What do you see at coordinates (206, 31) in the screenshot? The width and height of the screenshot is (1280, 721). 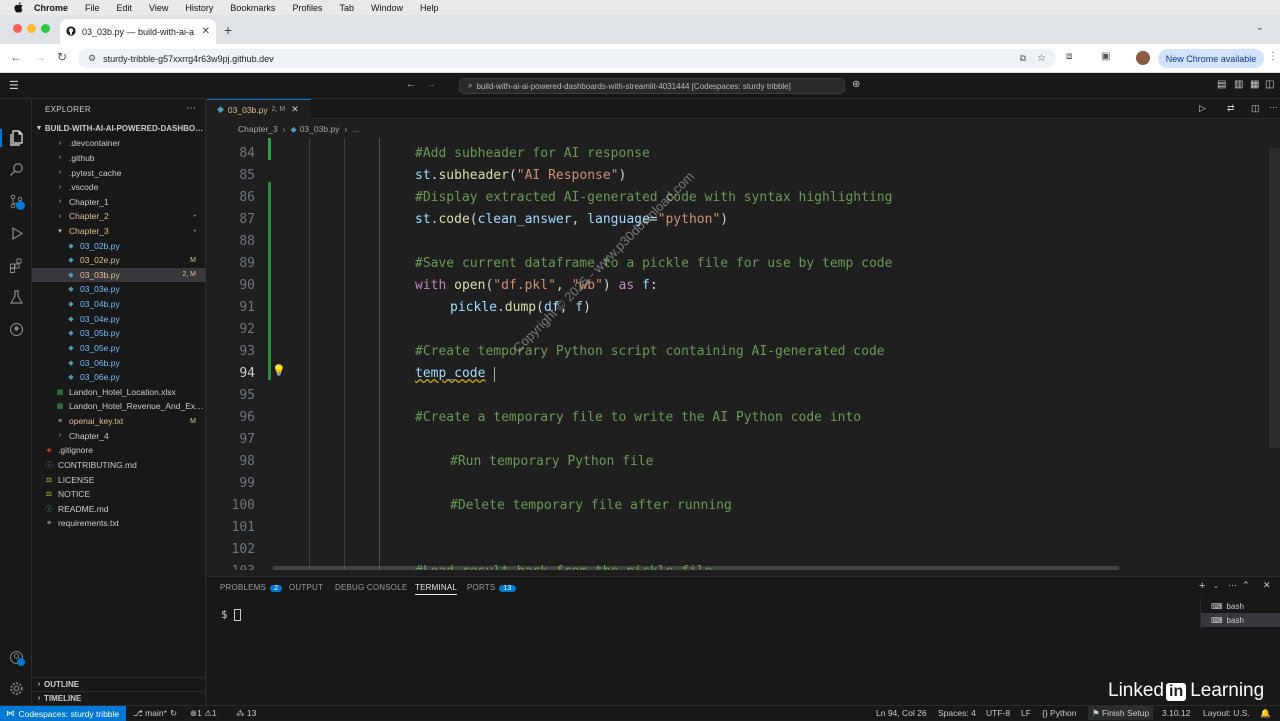 I see `close-tab-icon: ✕` at bounding box center [206, 31].